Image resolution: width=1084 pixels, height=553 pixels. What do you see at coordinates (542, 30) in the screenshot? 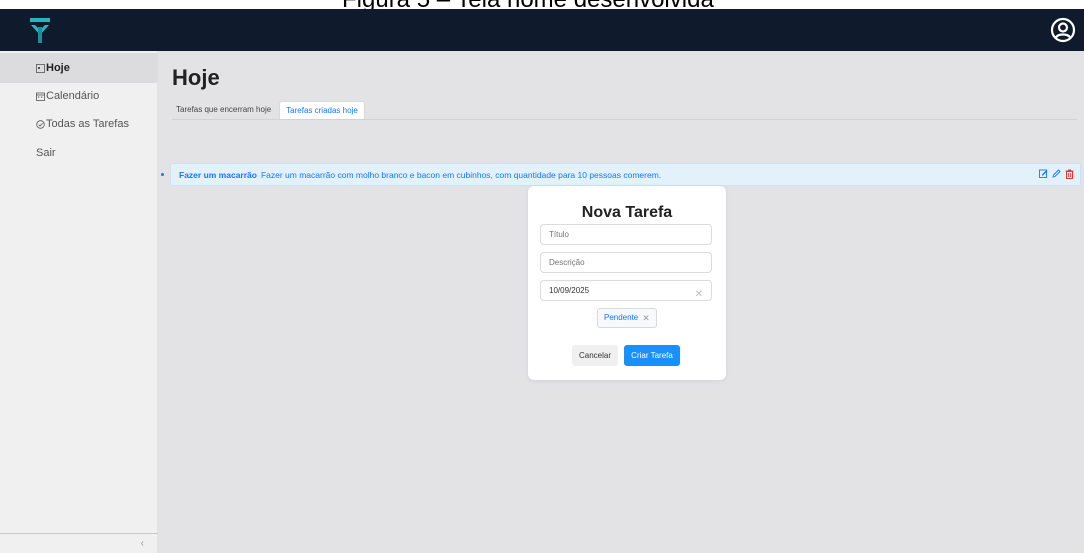
I see `top-bar` at bounding box center [542, 30].